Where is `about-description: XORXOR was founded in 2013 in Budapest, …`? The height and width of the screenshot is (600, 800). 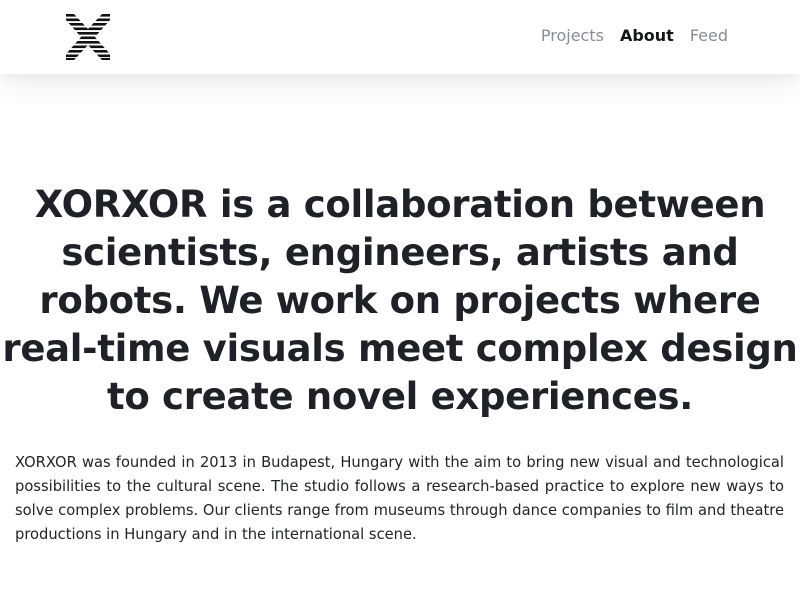
about-description: XORXOR was founded in 2013 in Budapest, … is located at coordinates (399, 498).